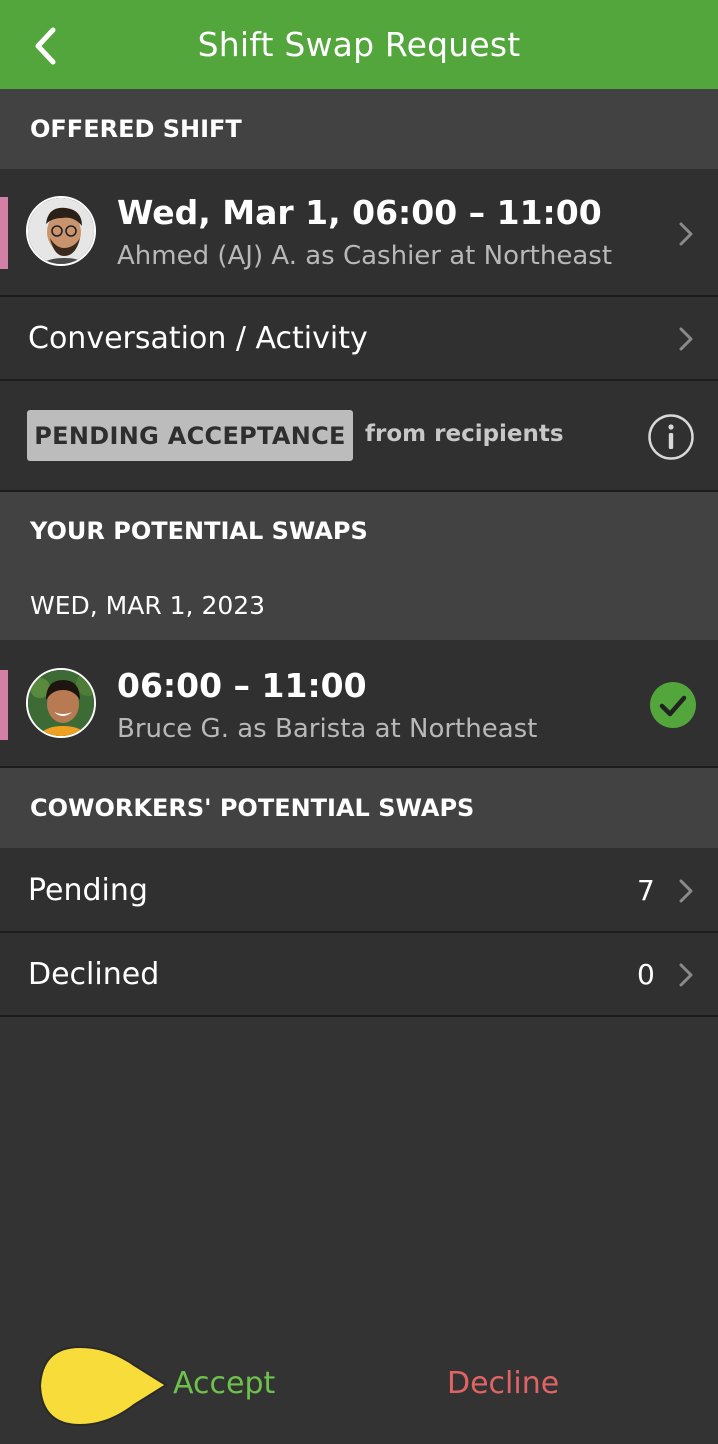  I want to click on status-badge: PENDING ACCEPTANCE, so click(190, 435).